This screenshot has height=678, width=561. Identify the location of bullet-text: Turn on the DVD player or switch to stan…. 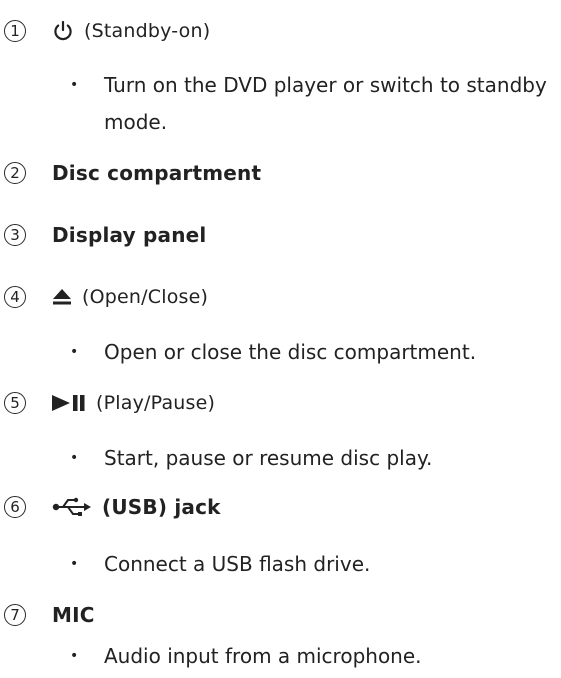
(325, 103).